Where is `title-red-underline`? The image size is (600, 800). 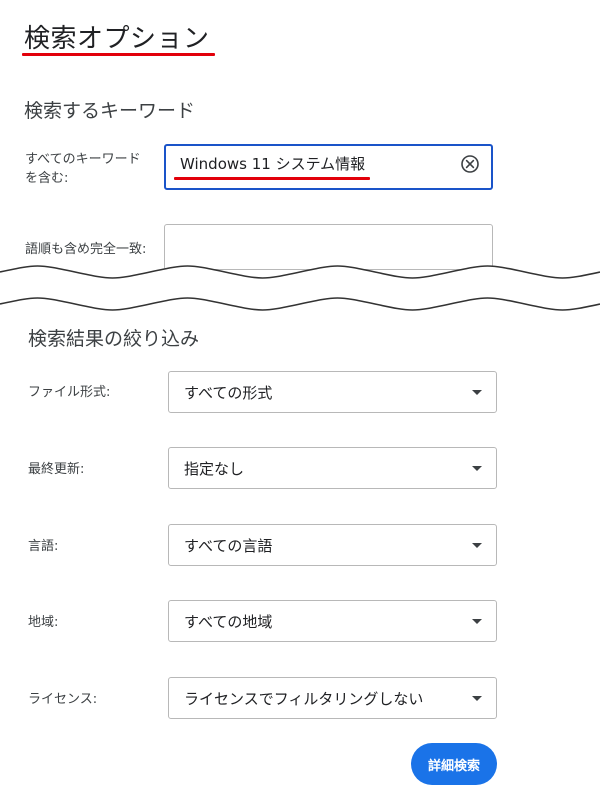
title-red-underline is located at coordinates (118, 54).